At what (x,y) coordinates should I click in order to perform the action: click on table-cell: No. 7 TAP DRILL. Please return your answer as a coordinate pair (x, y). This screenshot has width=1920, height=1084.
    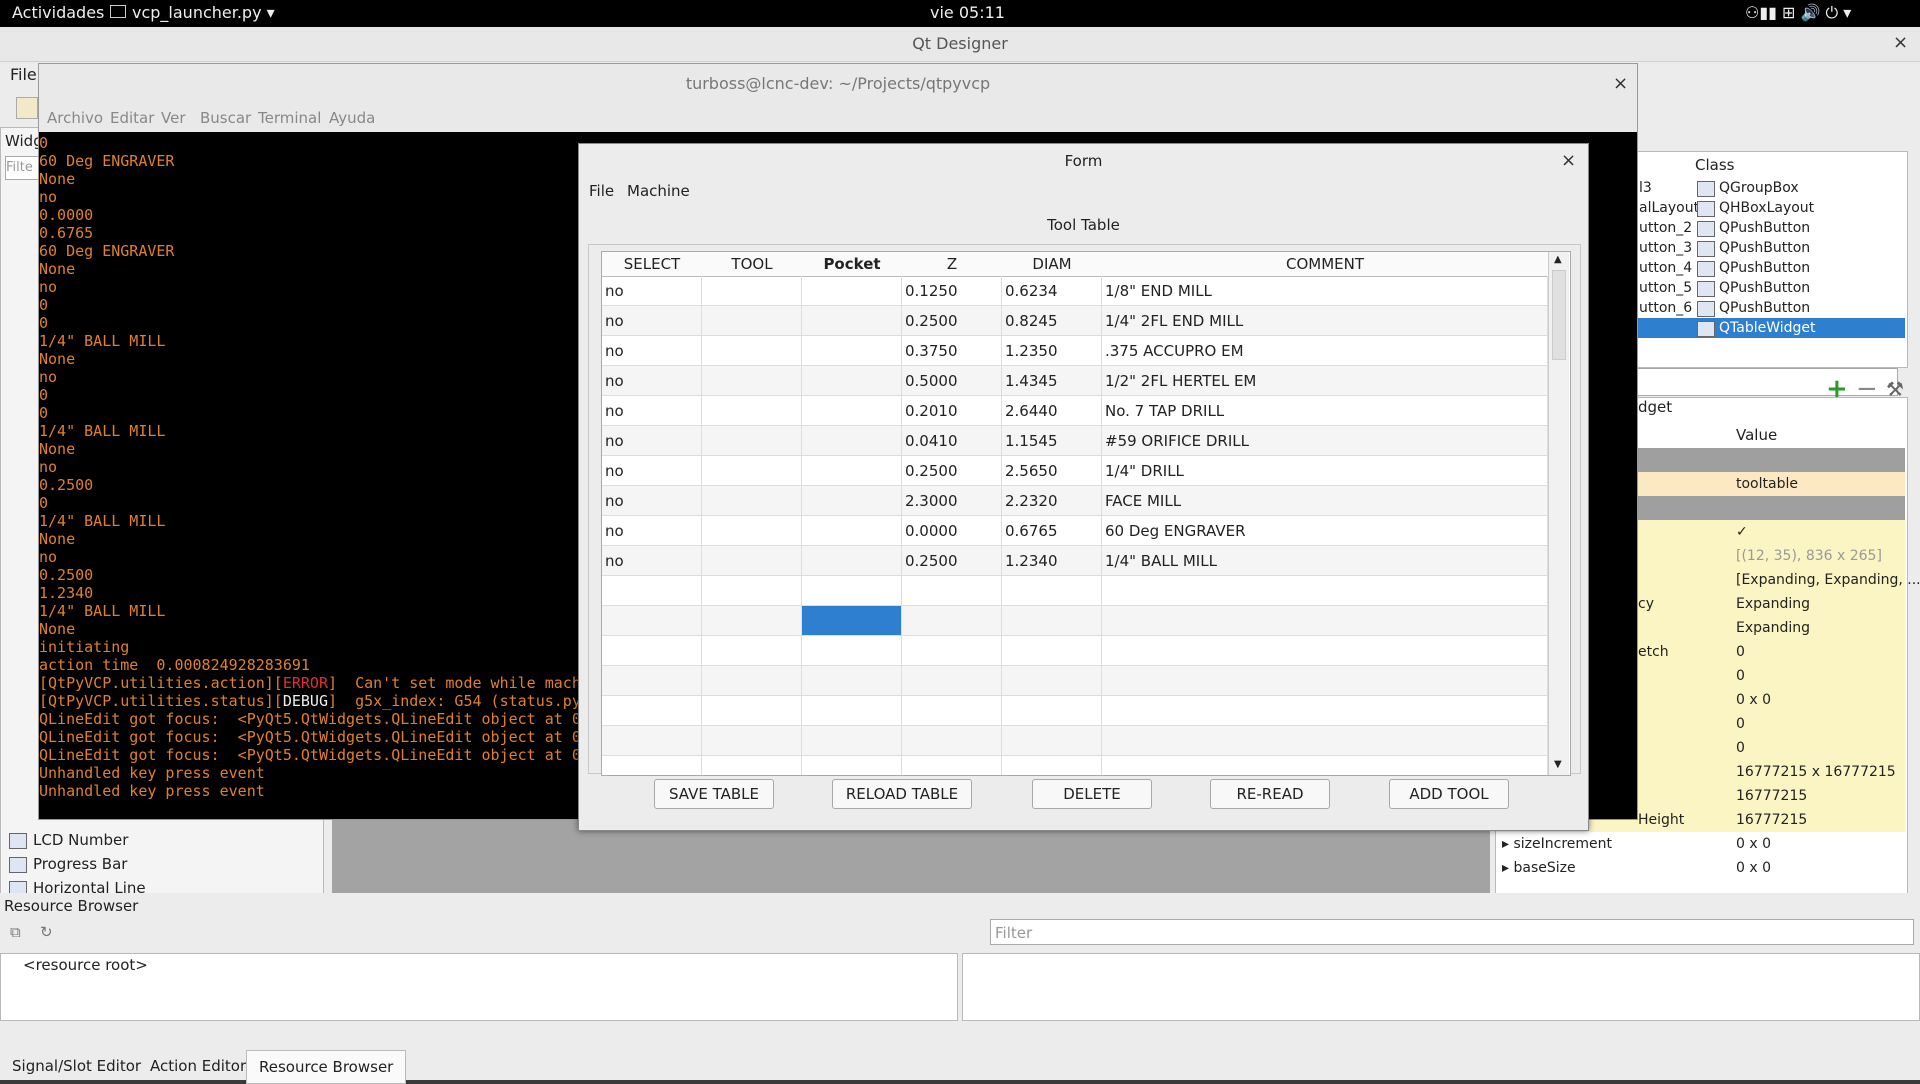
    Looking at the image, I should click on (1325, 411).